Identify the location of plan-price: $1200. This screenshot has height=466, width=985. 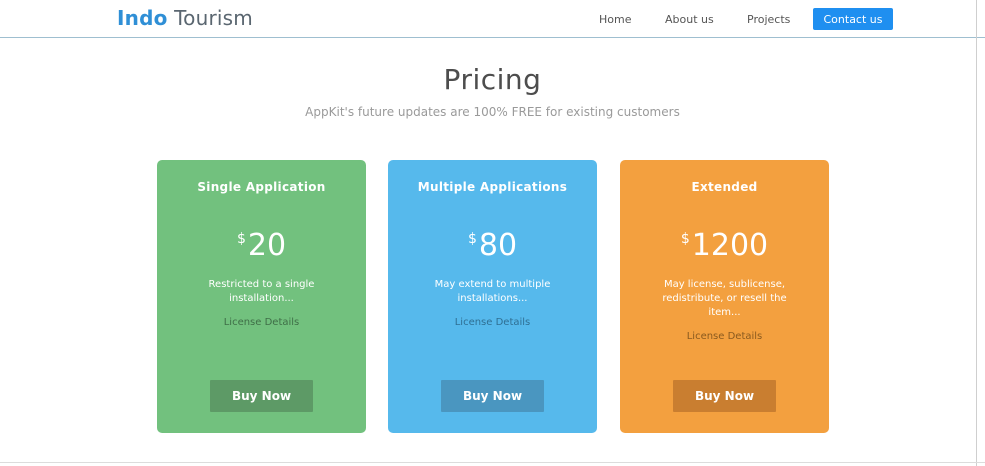
(724, 245).